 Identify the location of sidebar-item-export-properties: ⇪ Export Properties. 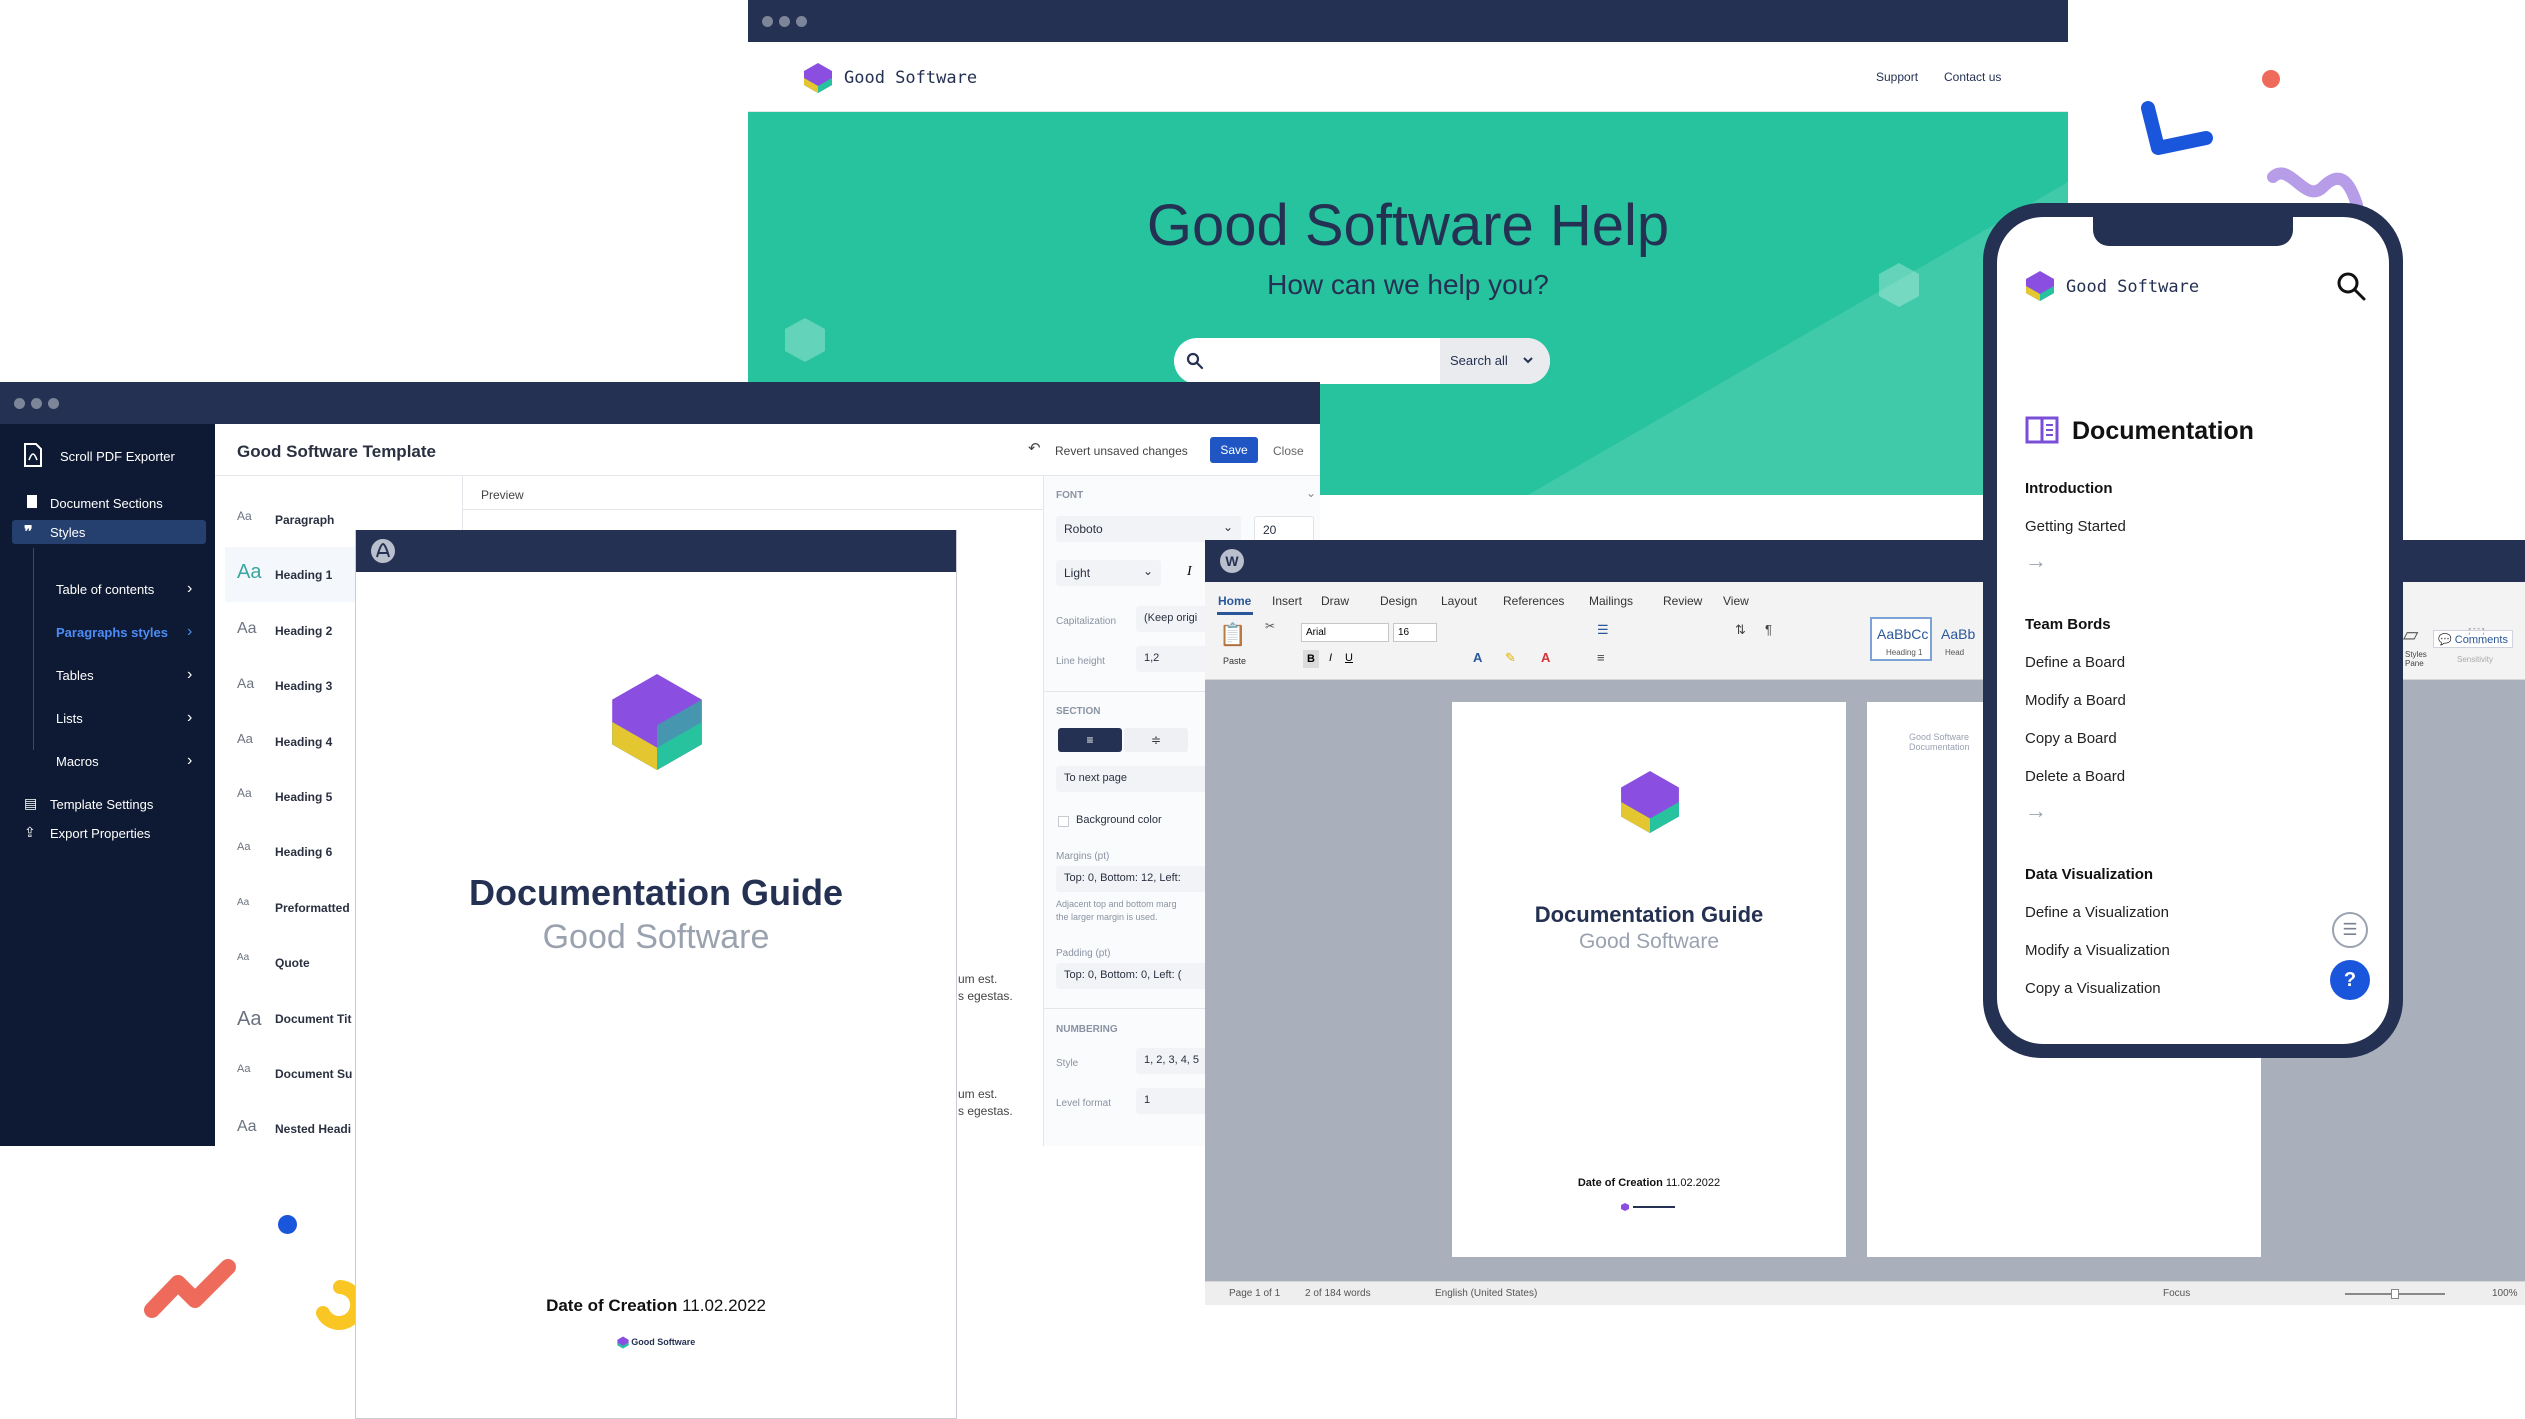
(107, 842).